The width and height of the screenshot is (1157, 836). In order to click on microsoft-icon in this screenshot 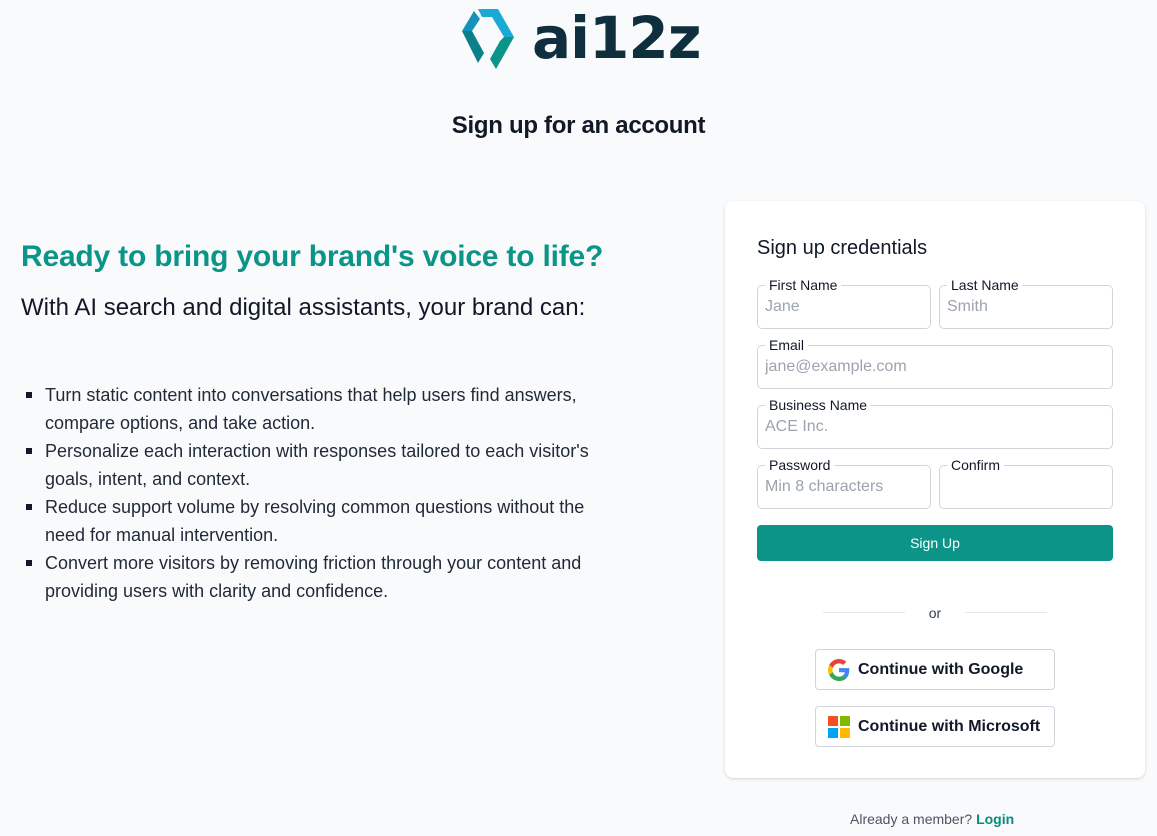, I will do `click(839, 726)`.